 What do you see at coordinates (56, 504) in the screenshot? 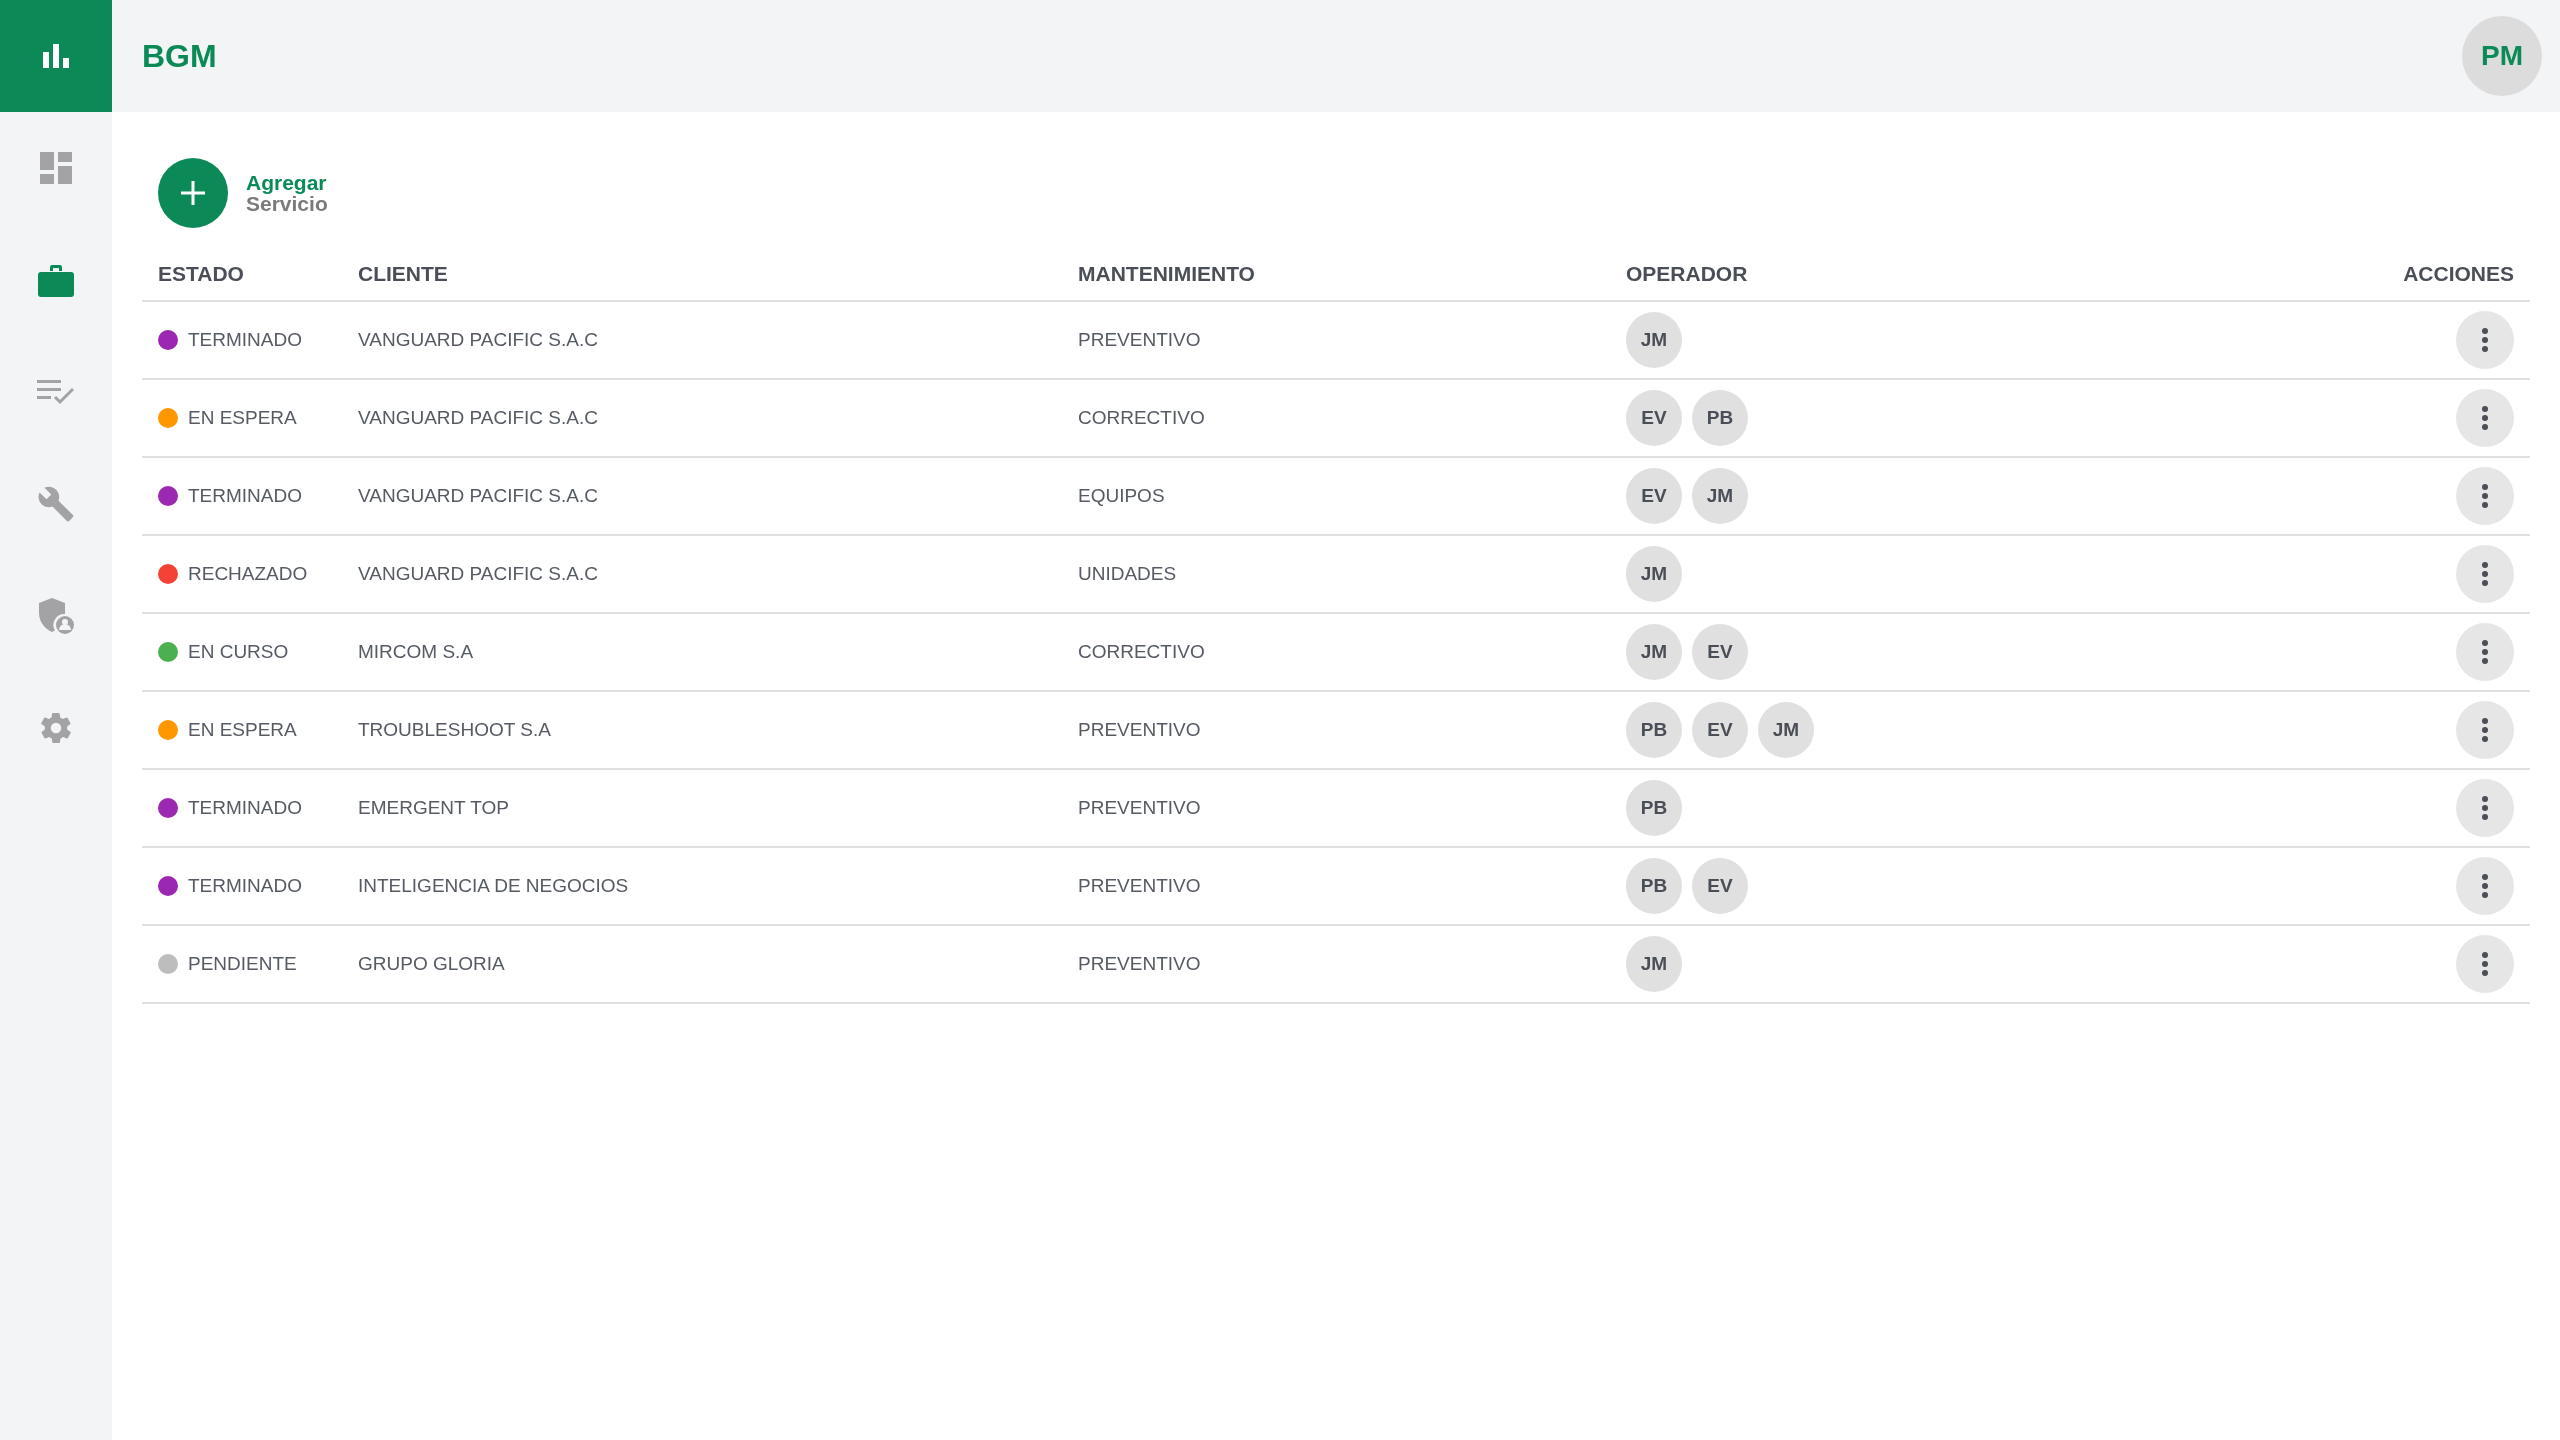
I see `wrench-icon` at bounding box center [56, 504].